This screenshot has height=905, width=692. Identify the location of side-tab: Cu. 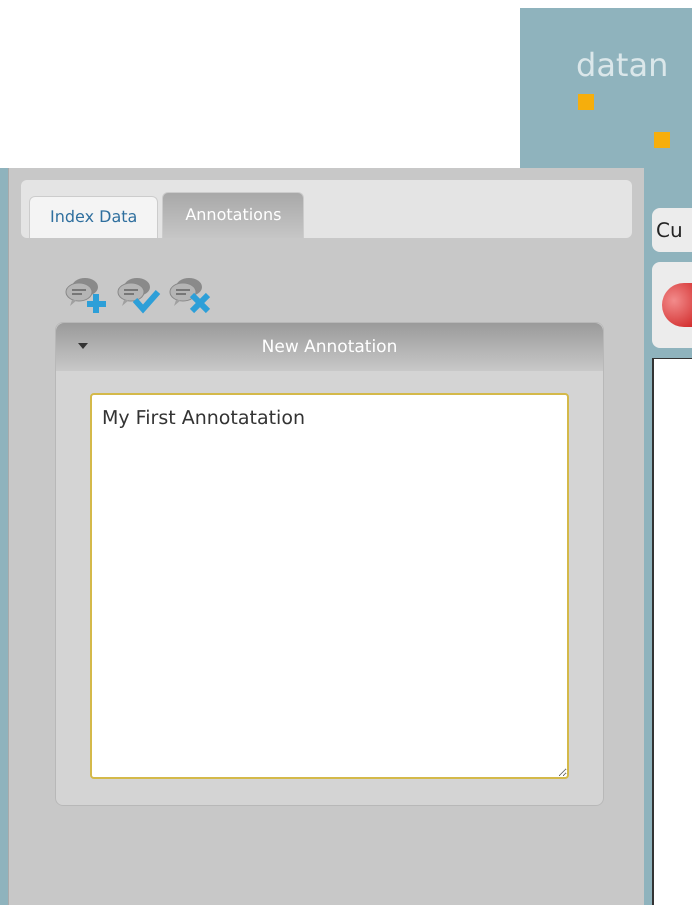
(672, 230).